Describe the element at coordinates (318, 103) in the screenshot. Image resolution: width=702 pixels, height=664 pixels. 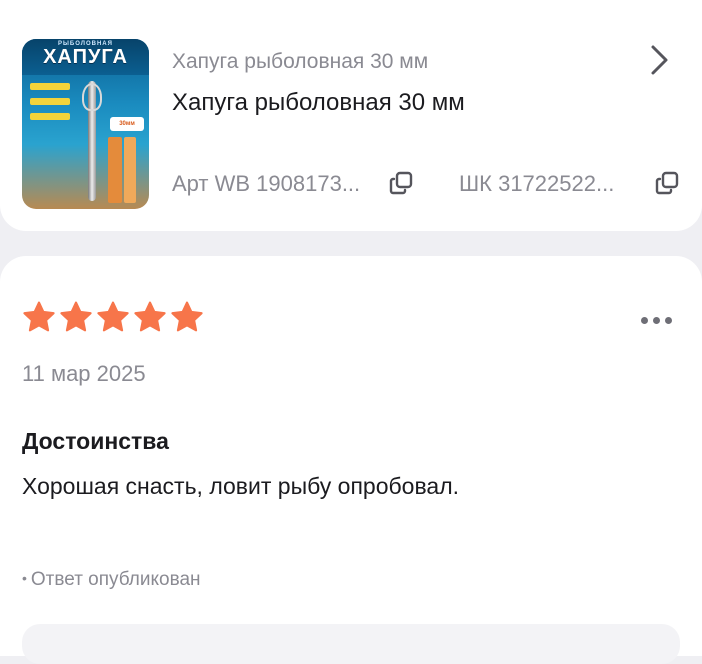
I see `product-title: Хапуга рыболовная 30 мм` at that location.